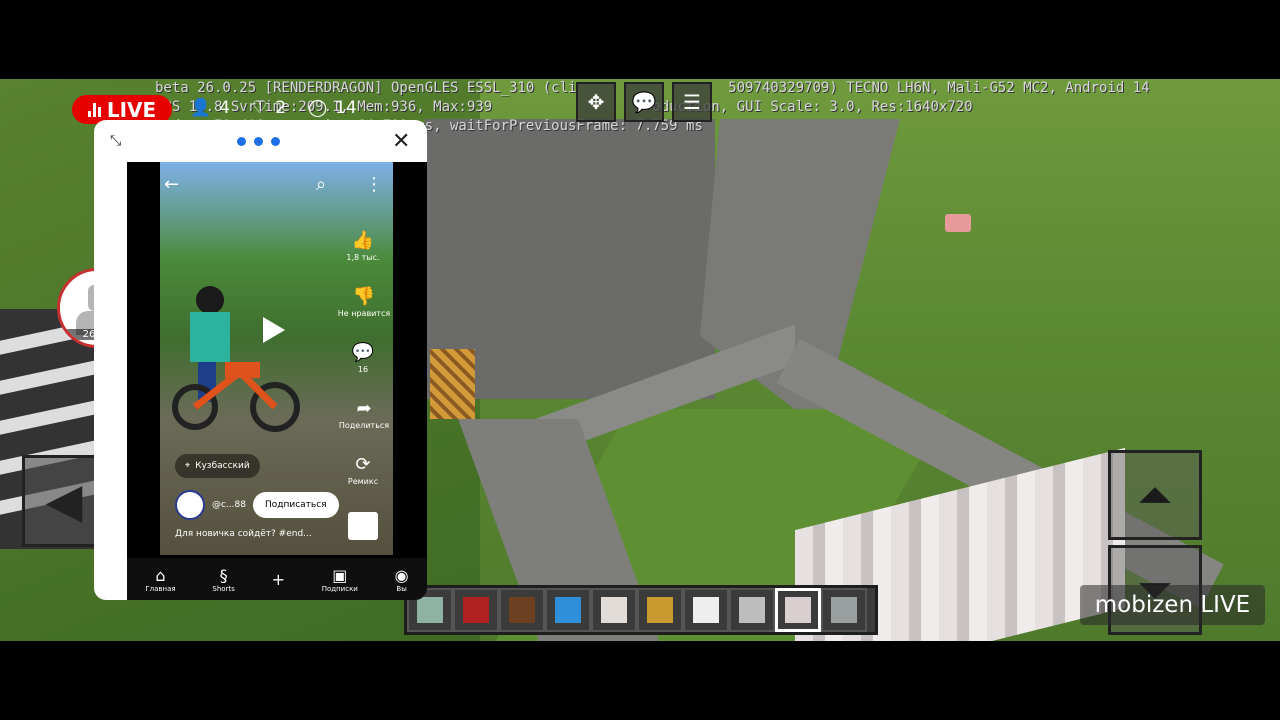  I want to click on thumb-up-icon: 👍, so click(363, 240).